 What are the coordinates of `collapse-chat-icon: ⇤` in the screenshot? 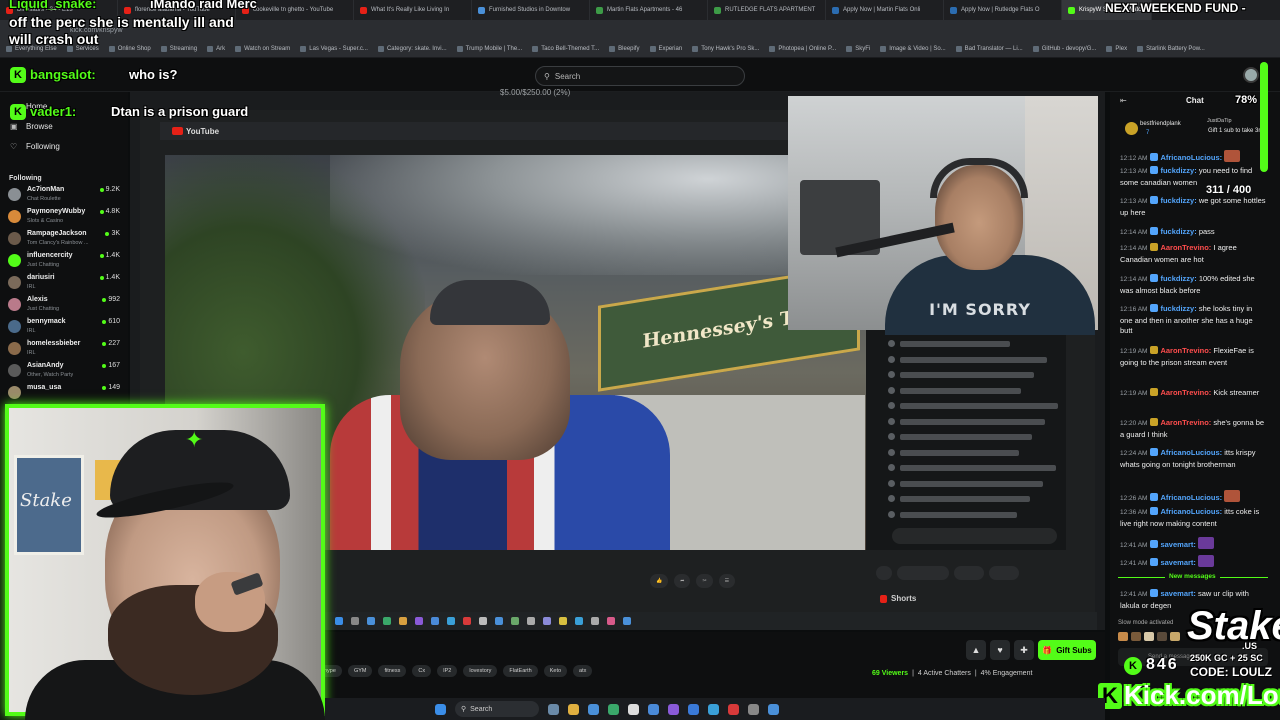 It's located at (1123, 100).